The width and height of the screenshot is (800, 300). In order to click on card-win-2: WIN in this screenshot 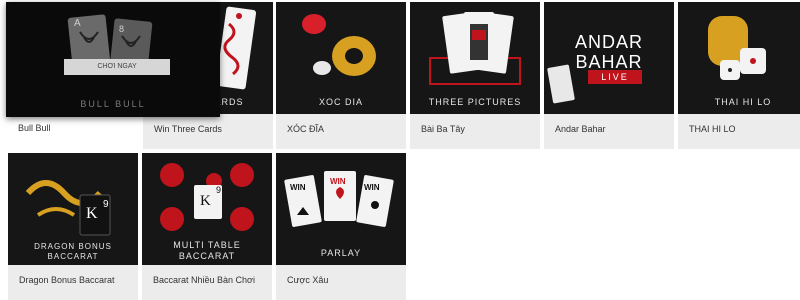, I will do `click(338, 181)`.